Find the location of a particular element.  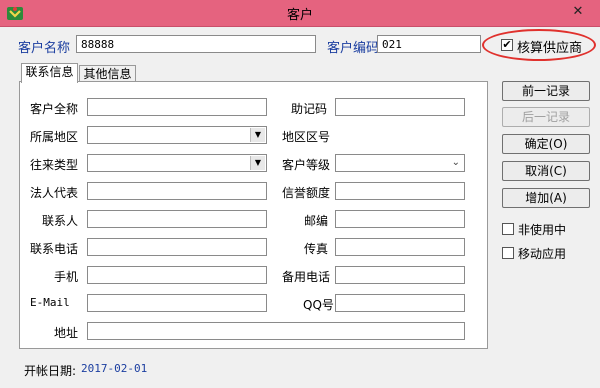

region-label: 所属地区 is located at coordinates (54, 137).